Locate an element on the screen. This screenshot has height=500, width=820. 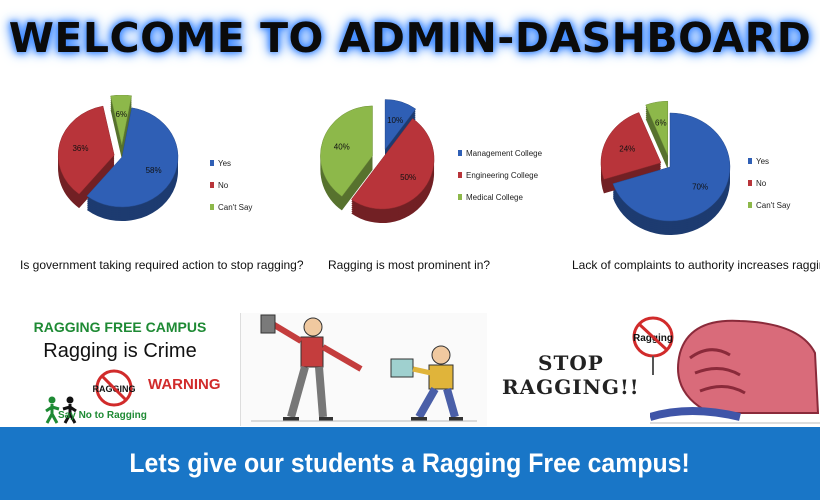
stop-ragging-banner: Ragging STOP RAGGING!! is located at coordinates (654, 369).